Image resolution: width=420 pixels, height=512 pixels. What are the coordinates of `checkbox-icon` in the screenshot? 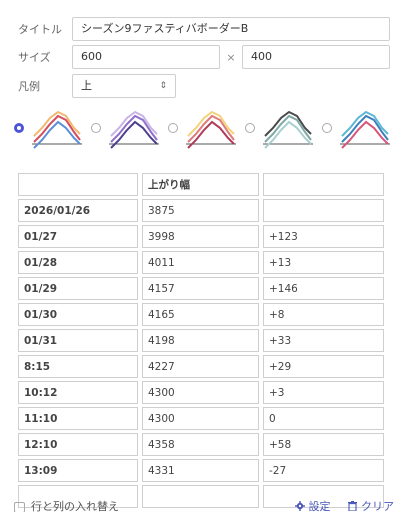 It's located at (19, 506).